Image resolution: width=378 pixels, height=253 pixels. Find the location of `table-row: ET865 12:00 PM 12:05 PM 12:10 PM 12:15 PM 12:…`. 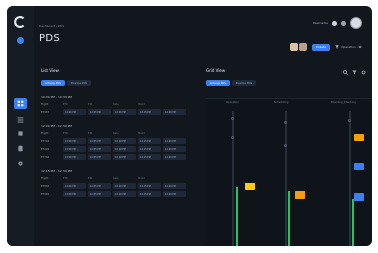

table-row: ET865 12:00 PM 12:05 PM 12:10 PM 12:15 PM 12:… is located at coordinates (121, 186).